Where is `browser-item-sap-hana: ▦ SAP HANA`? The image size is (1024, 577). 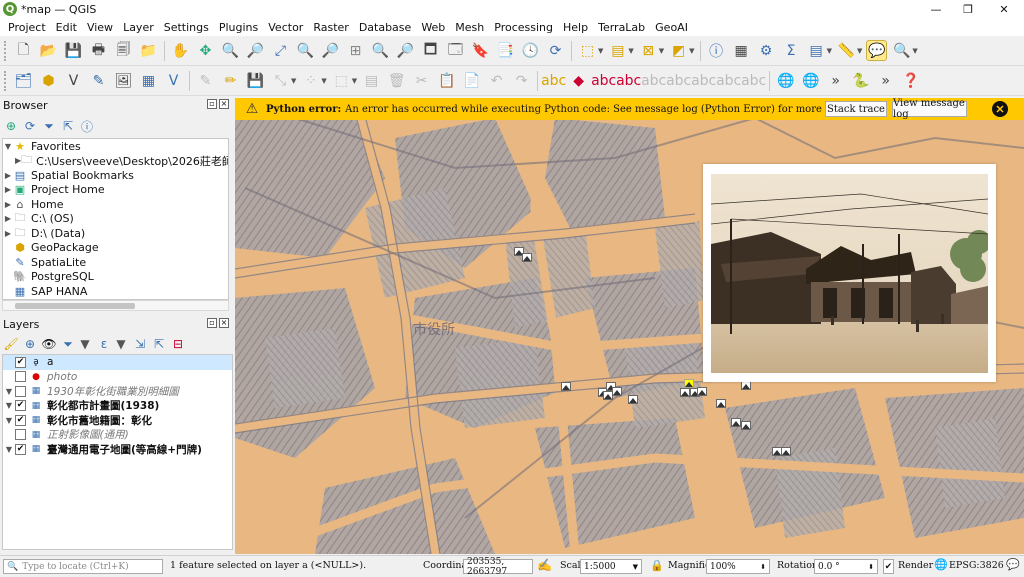 browser-item-sap-hana: ▦ SAP HANA is located at coordinates (115, 291).